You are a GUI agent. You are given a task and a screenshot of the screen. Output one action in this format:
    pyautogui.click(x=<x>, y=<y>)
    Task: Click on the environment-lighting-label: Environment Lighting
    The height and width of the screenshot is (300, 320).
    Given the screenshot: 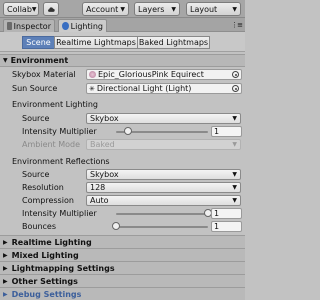 What is the action you would take?
    pyautogui.click(x=55, y=104)
    